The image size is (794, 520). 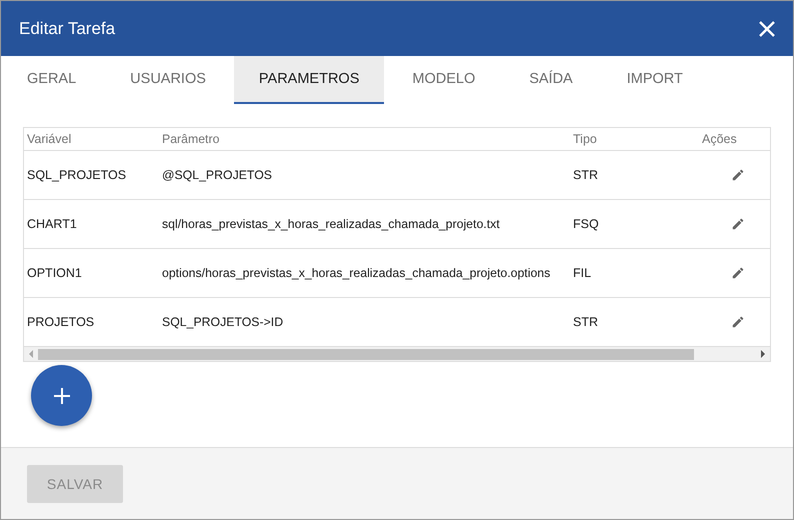 I want to click on tab: PARAMETROS, so click(x=309, y=80).